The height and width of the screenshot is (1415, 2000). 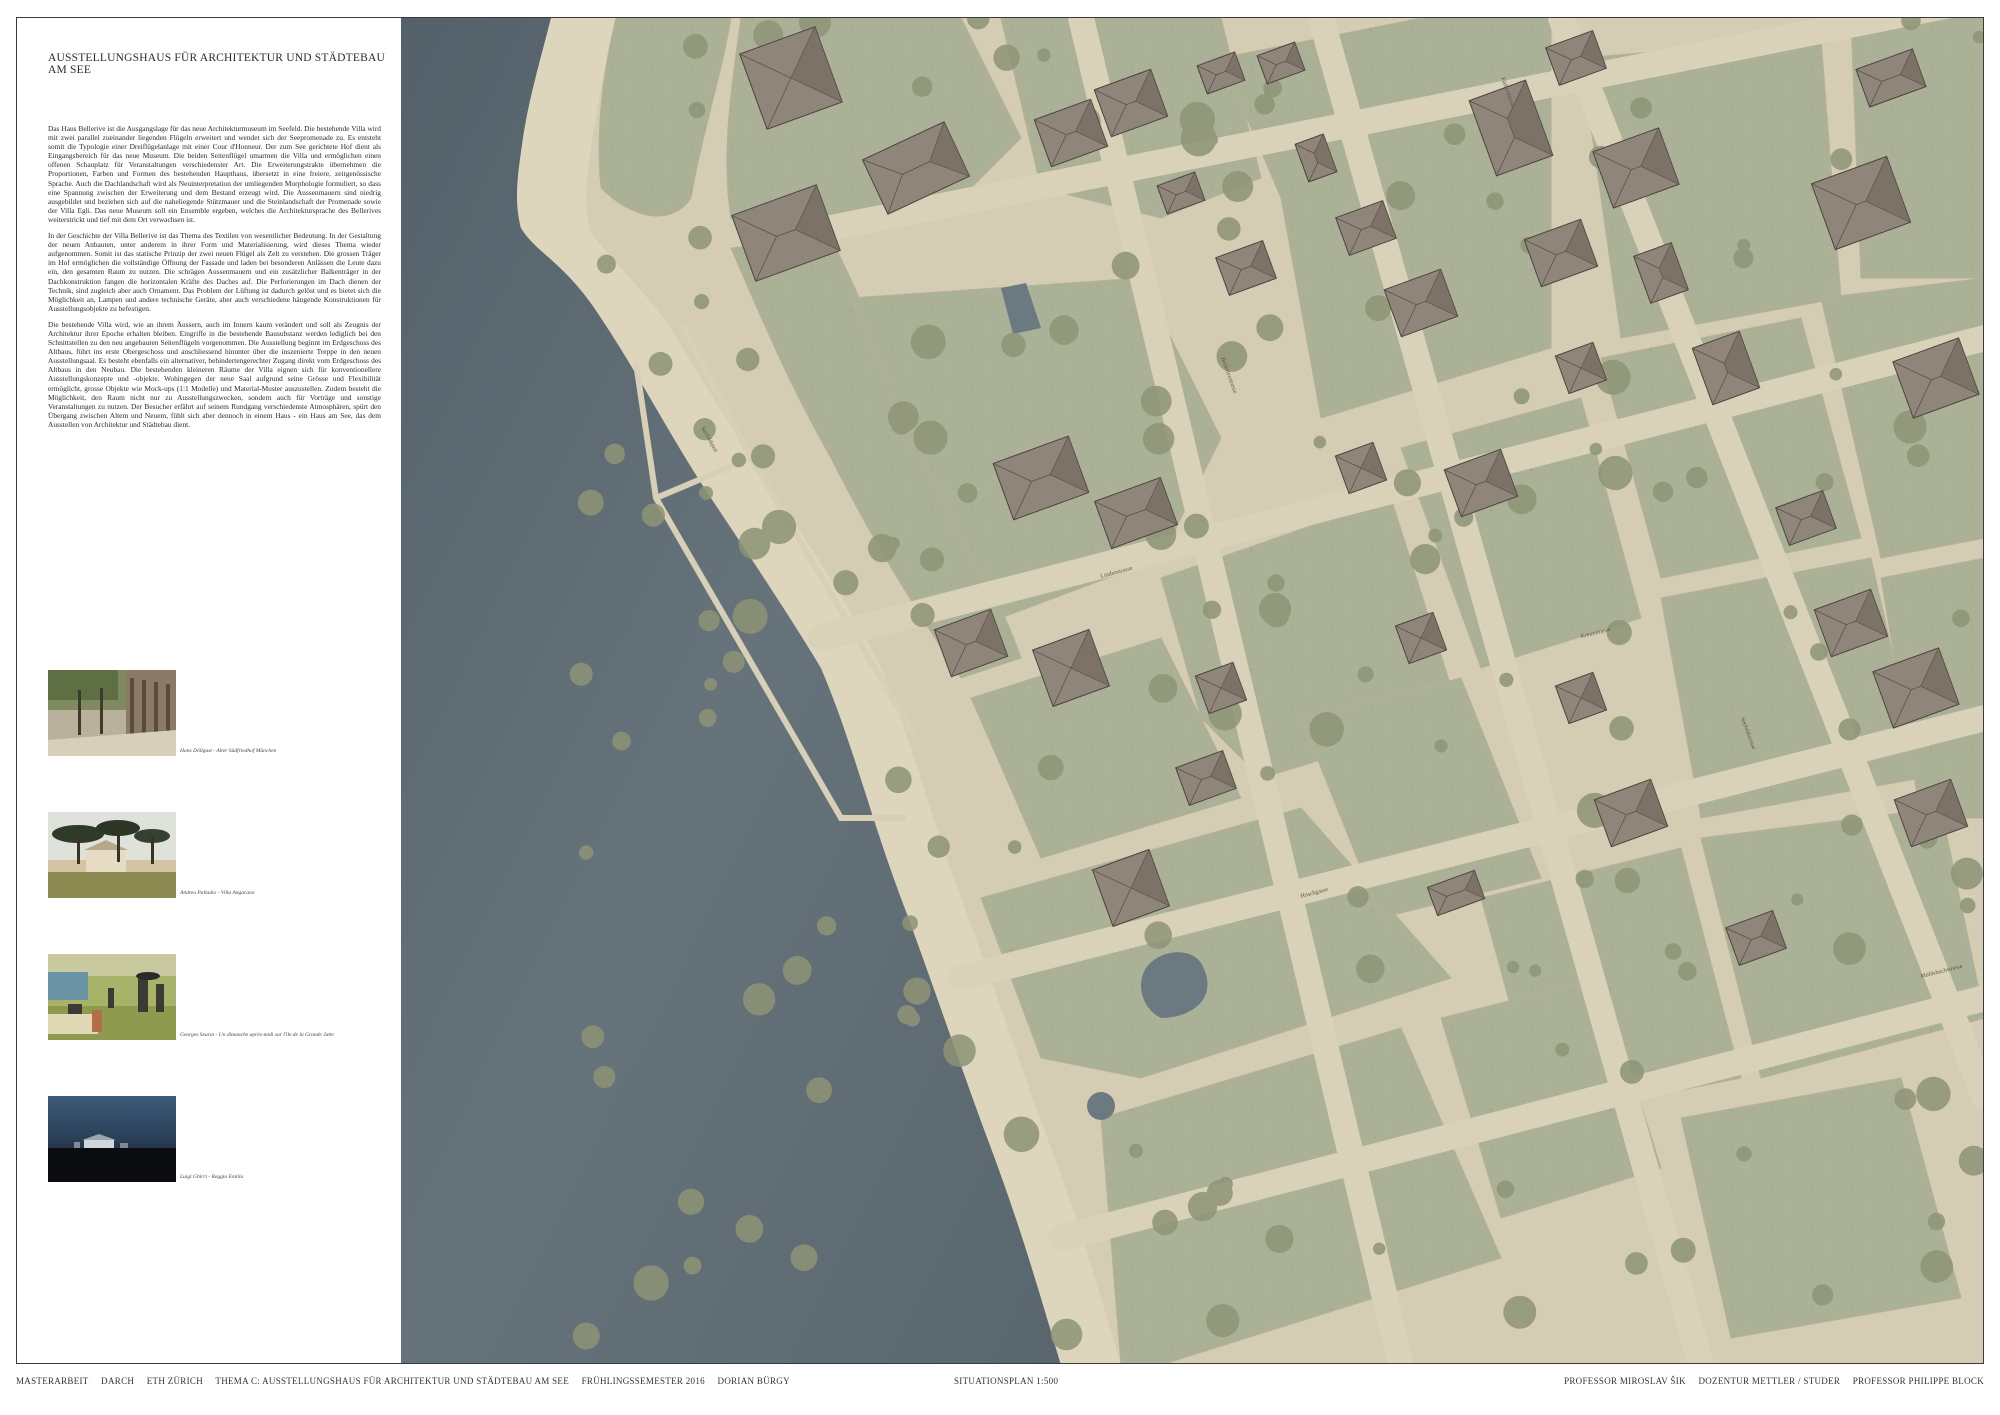 What do you see at coordinates (643, 1381) in the screenshot?
I see `footer-item: Frühlingssemester 2016` at bounding box center [643, 1381].